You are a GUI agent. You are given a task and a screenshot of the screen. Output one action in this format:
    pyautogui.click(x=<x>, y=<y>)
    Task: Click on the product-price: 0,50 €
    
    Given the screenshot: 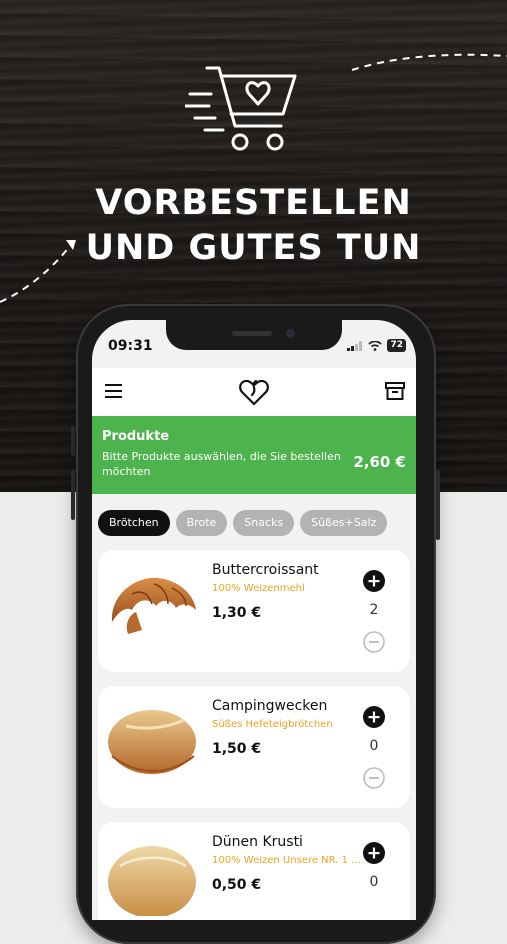 What is the action you would take?
    pyautogui.click(x=237, y=885)
    